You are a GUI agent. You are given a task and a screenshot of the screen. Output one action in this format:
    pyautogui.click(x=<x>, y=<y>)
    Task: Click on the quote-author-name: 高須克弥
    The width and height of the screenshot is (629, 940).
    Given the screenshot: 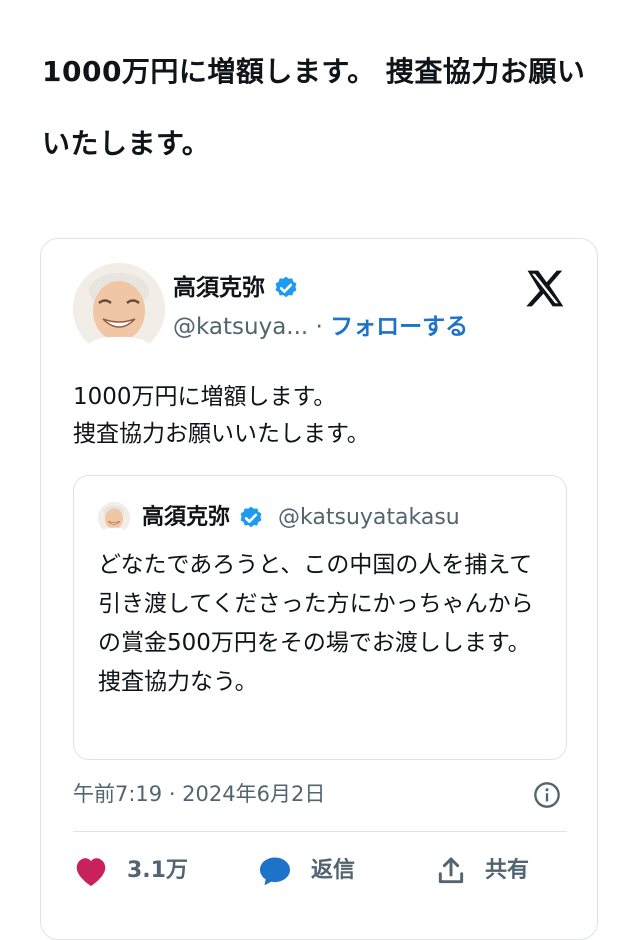 What is the action you would take?
    pyautogui.click(x=186, y=517)
    